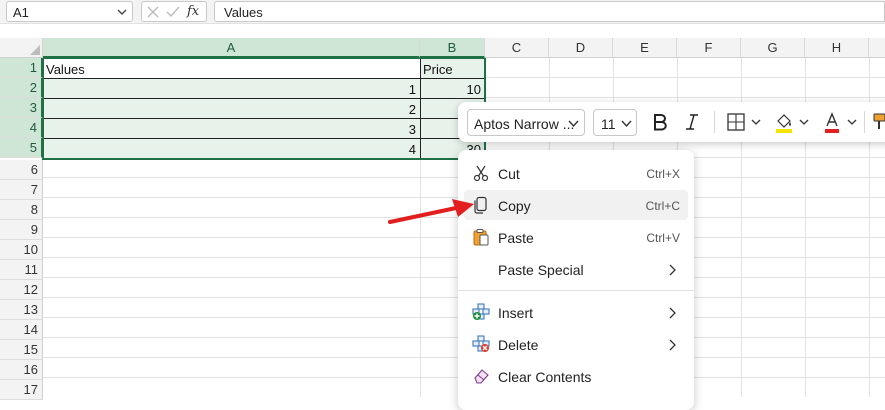 This screenshot has height=410, width=885. What do you see at coordinates (21, 108) in the screenshot?
I see `row-header-3: 3` at bounding box center [21, 108].